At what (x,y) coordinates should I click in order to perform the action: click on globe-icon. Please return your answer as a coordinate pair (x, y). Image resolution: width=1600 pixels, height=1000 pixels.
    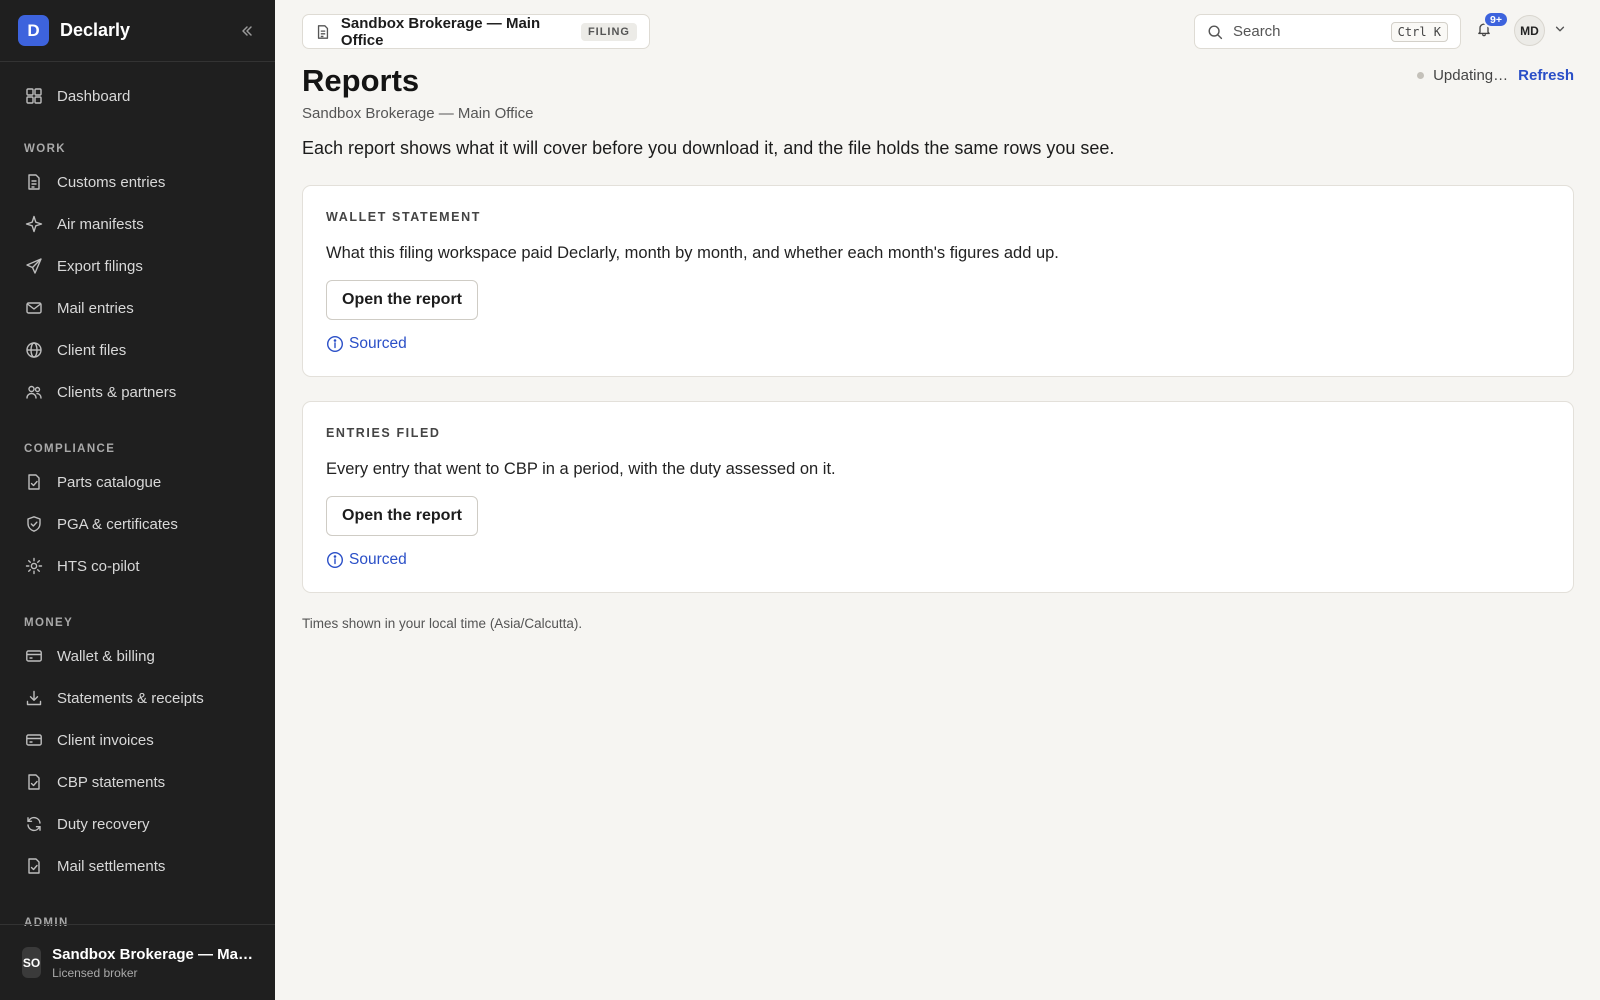
    Looking at the image, I should click on (34, 350).